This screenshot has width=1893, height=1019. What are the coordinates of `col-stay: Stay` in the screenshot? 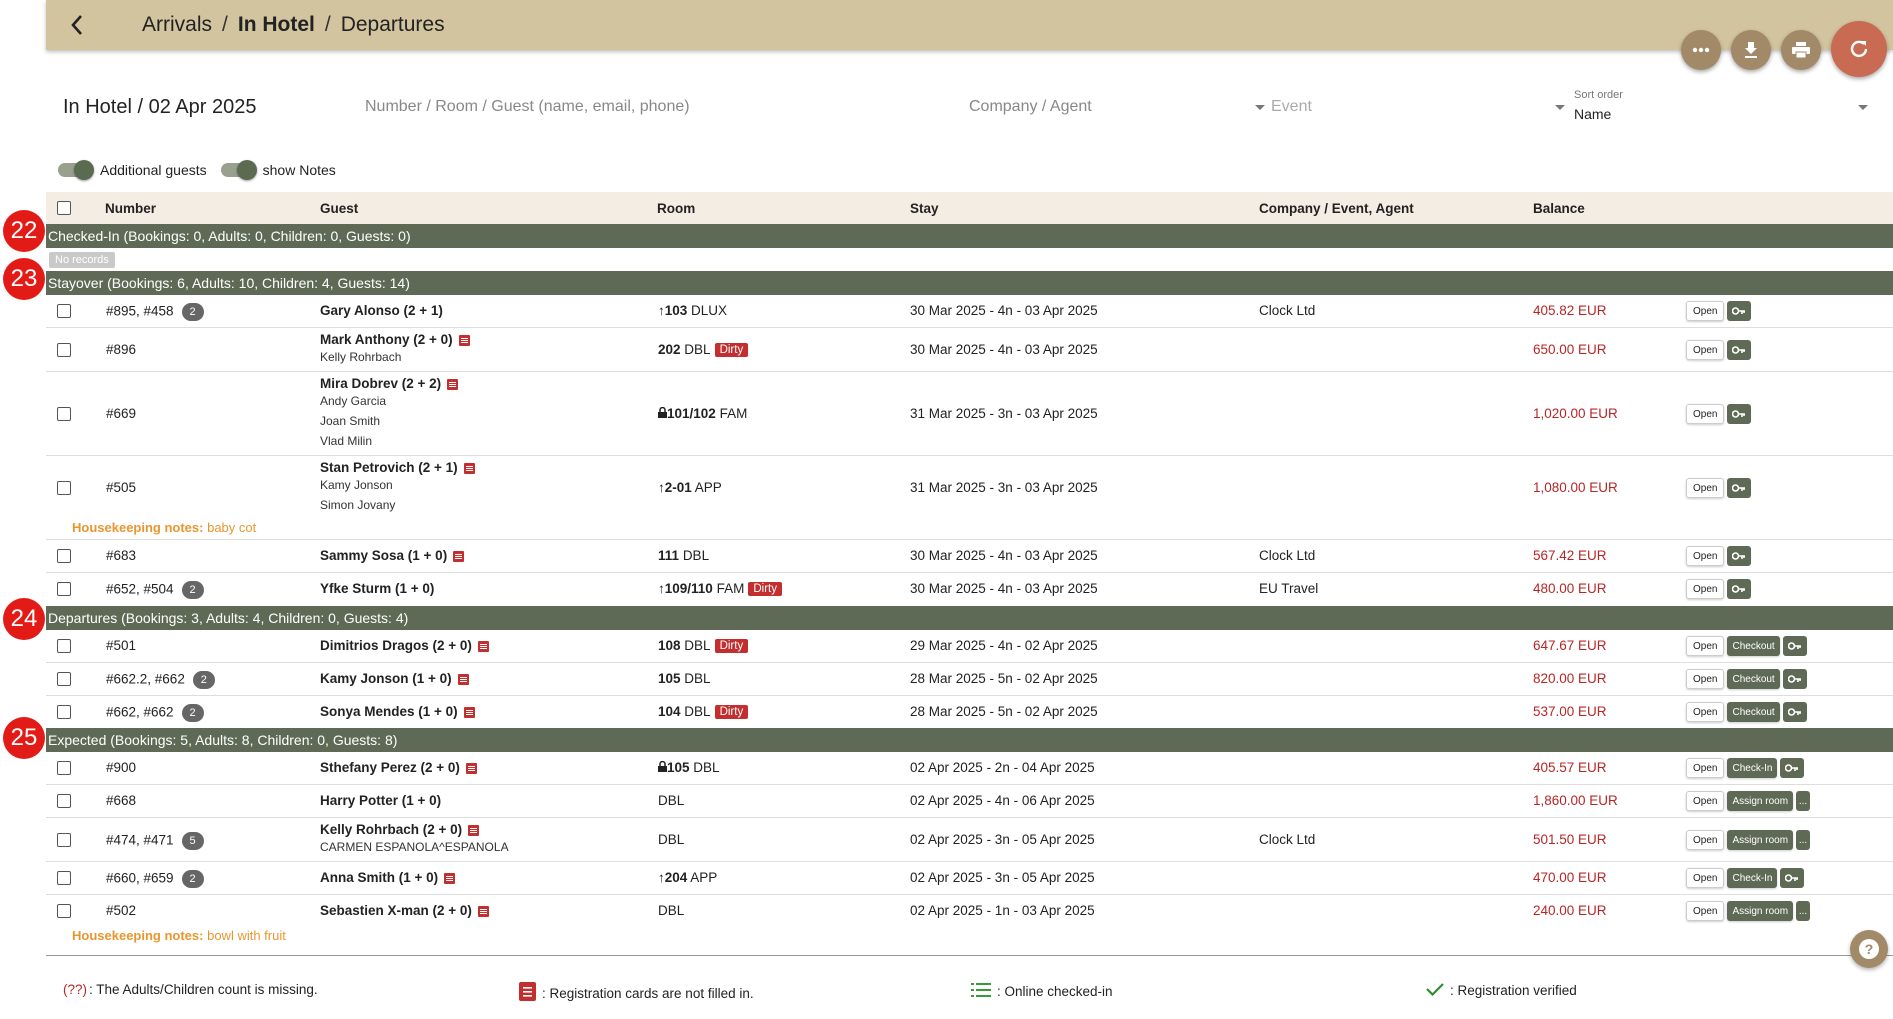 It's located at (924, 208).